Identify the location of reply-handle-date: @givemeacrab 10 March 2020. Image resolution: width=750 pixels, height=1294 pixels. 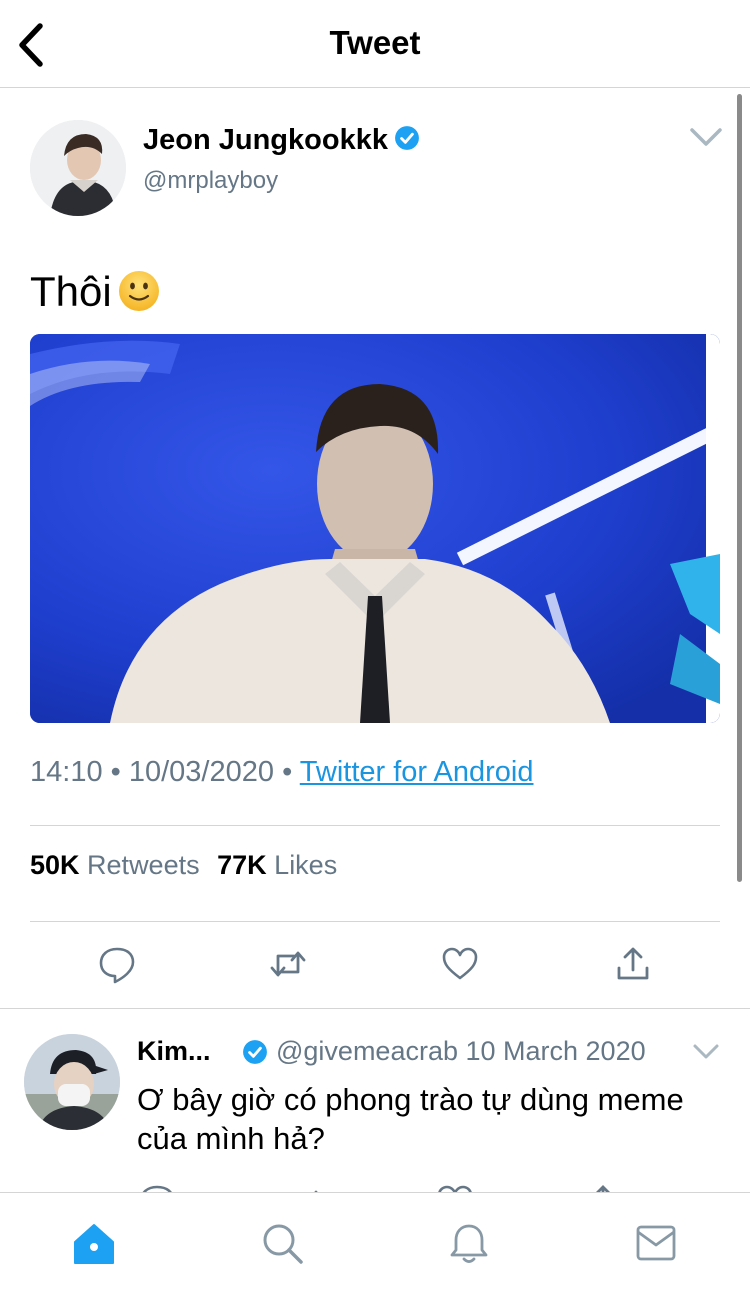
(461, 1051).